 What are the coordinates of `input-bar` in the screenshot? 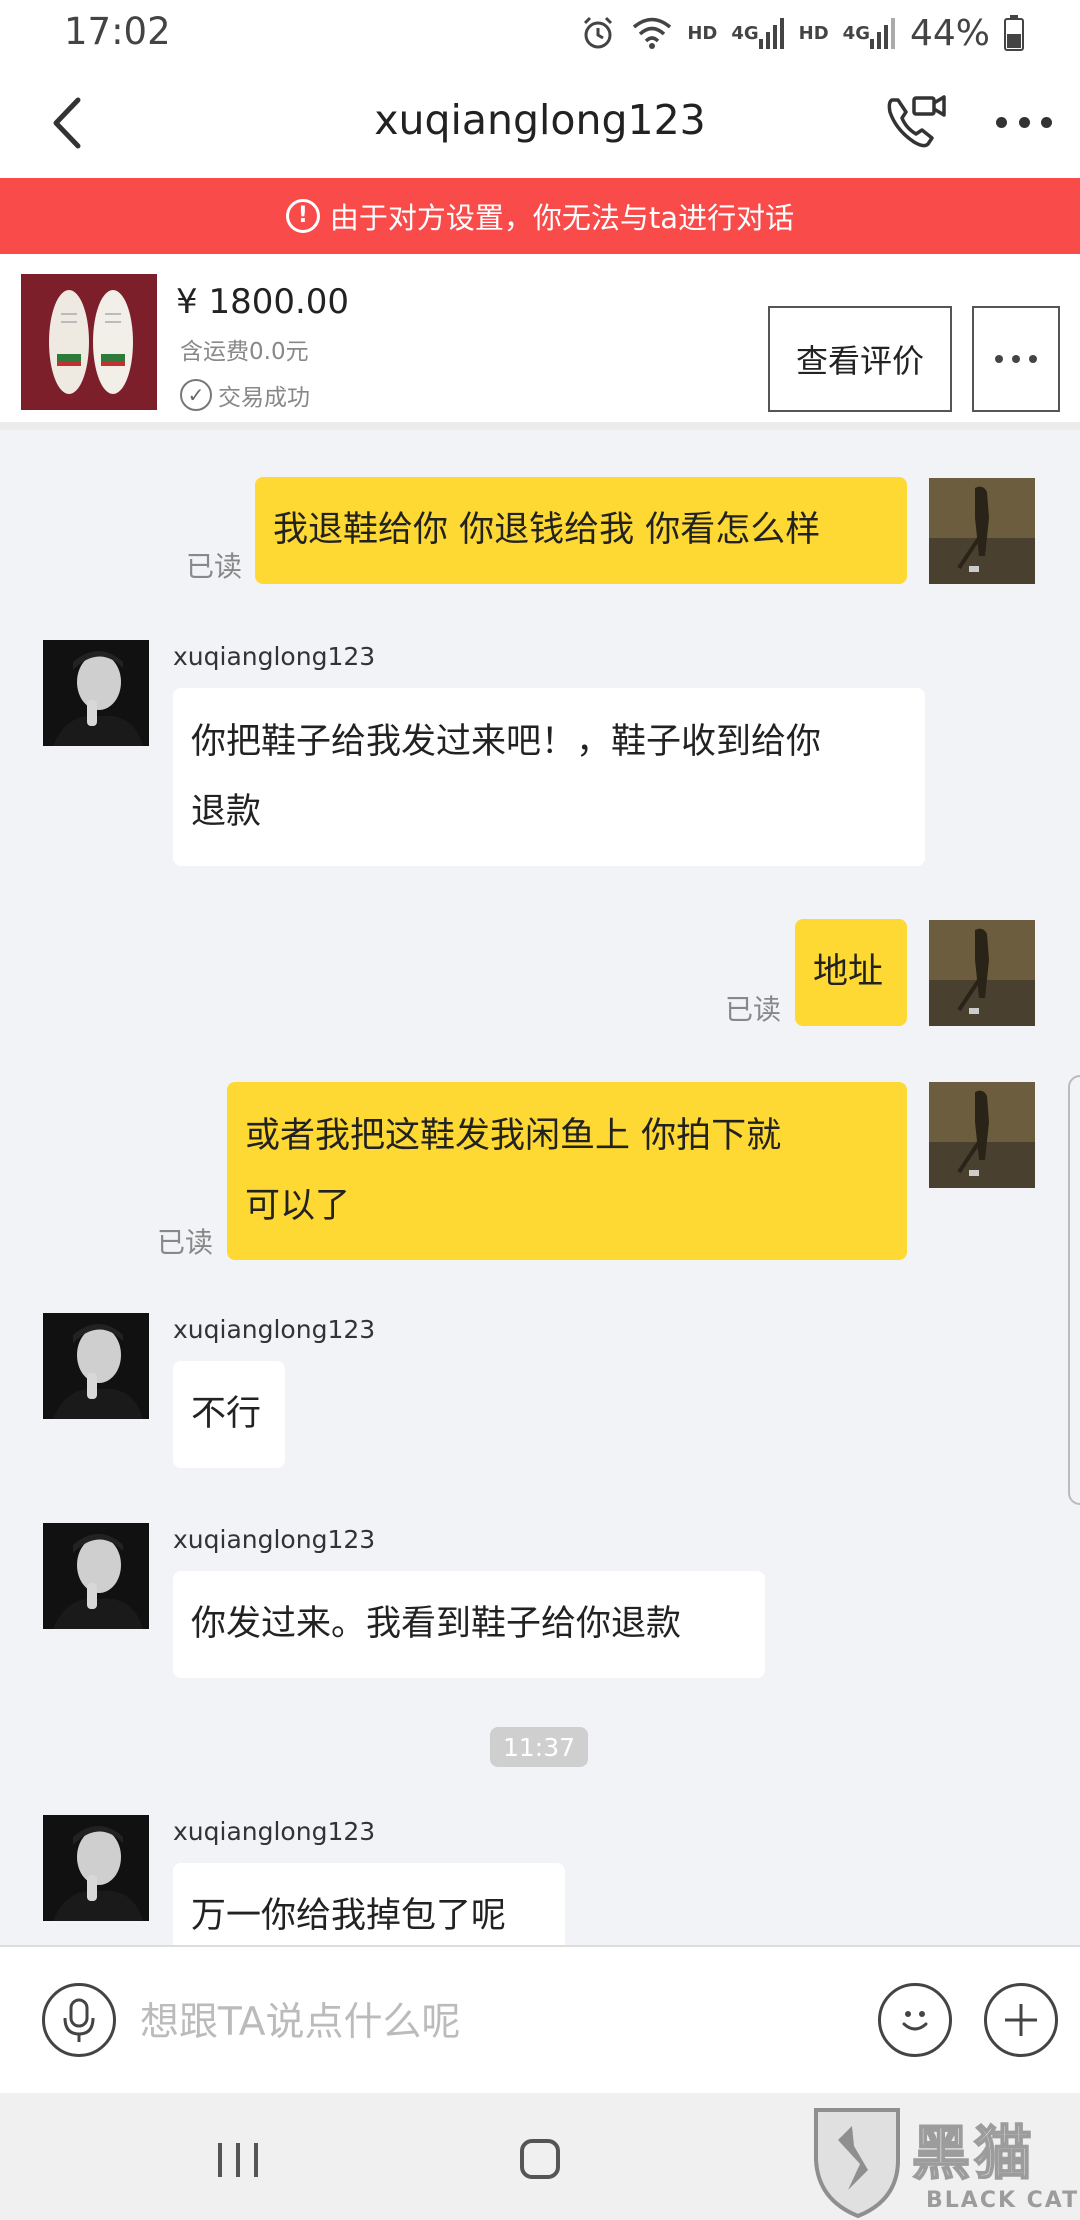 It's located at (540, 2019).